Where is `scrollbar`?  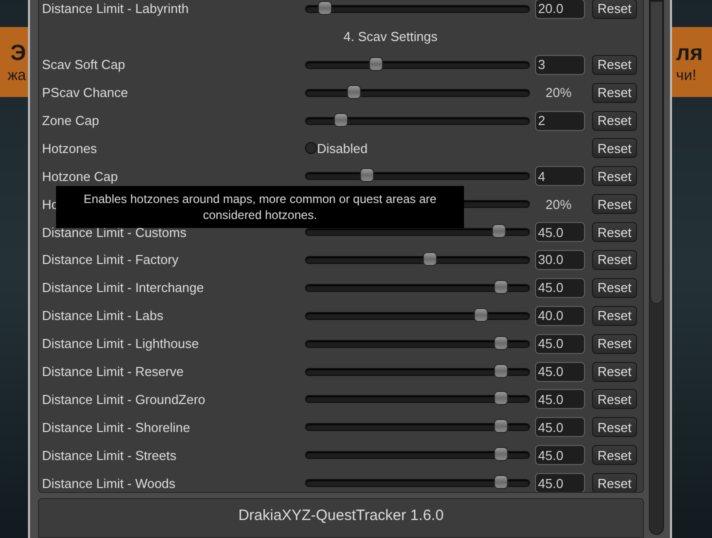
scrollbar is located at coordinates (656, 267).